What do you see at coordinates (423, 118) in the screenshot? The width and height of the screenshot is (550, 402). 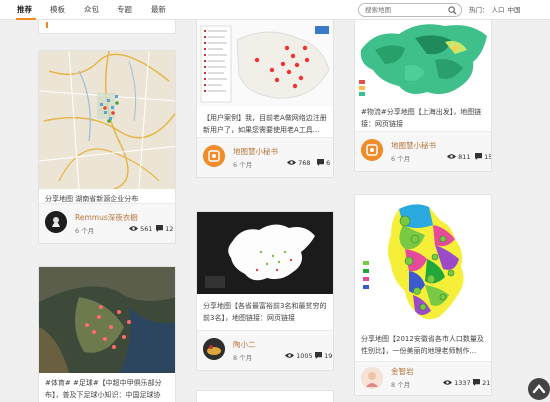 I see `card-description: #物流#分享地图【上海出发】，地图链接：网页链接` at bounding box center [423, 118].